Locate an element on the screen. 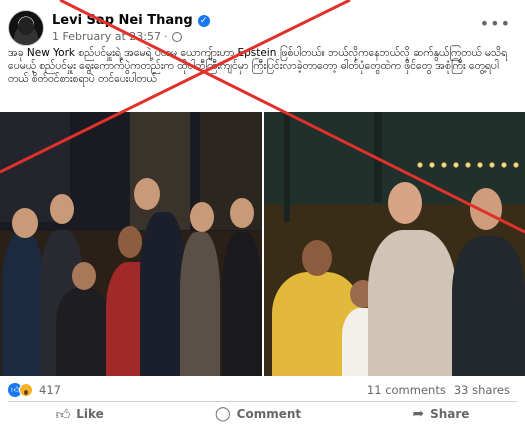 Image resolution: width=525 pixels, height=428 pixels. reaction-count: 417 is located at coordinates (50, 390).